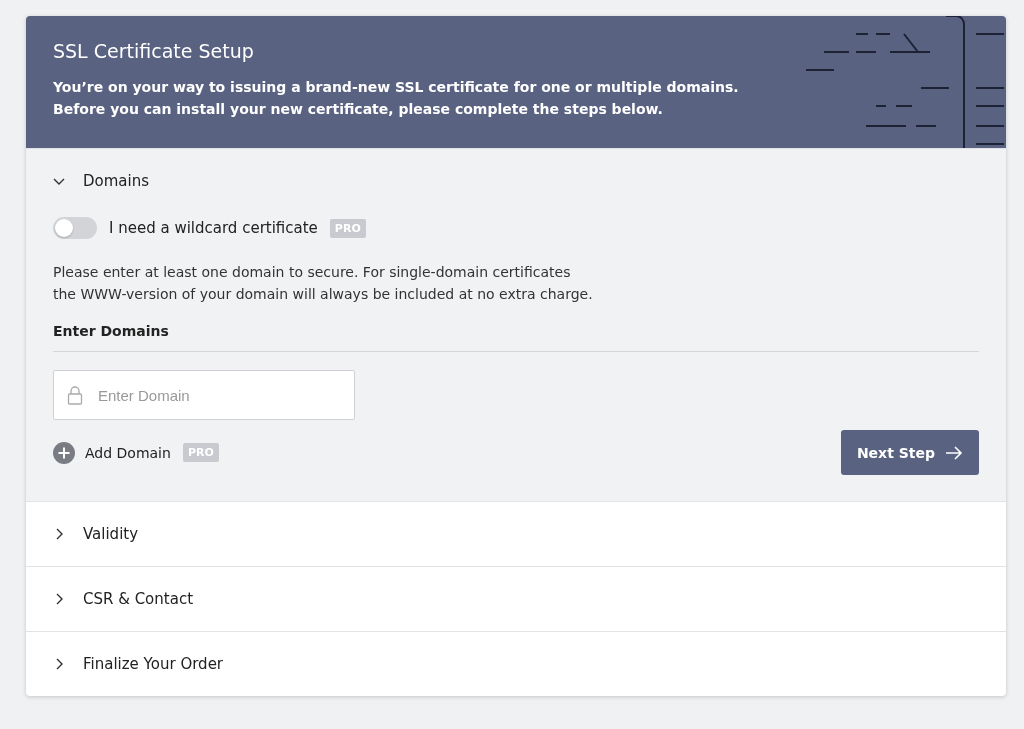  I want to click on section-header: Finalize Your Order, so click(516, 664).